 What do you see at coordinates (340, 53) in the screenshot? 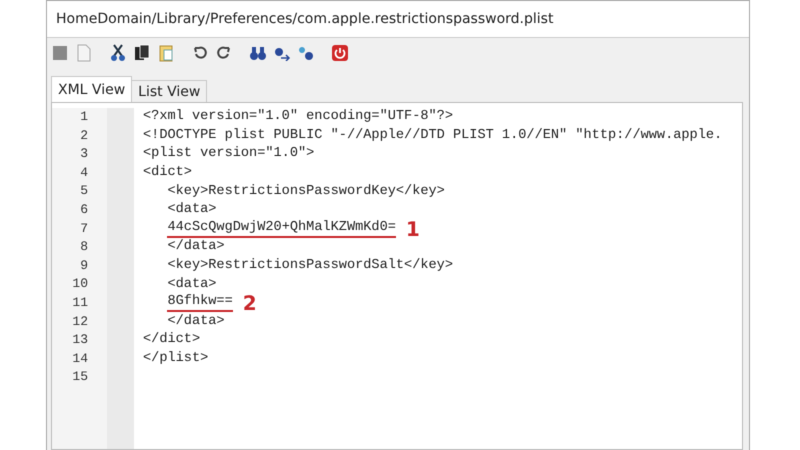
I see `power-icon` at bounding box center [340, 53].